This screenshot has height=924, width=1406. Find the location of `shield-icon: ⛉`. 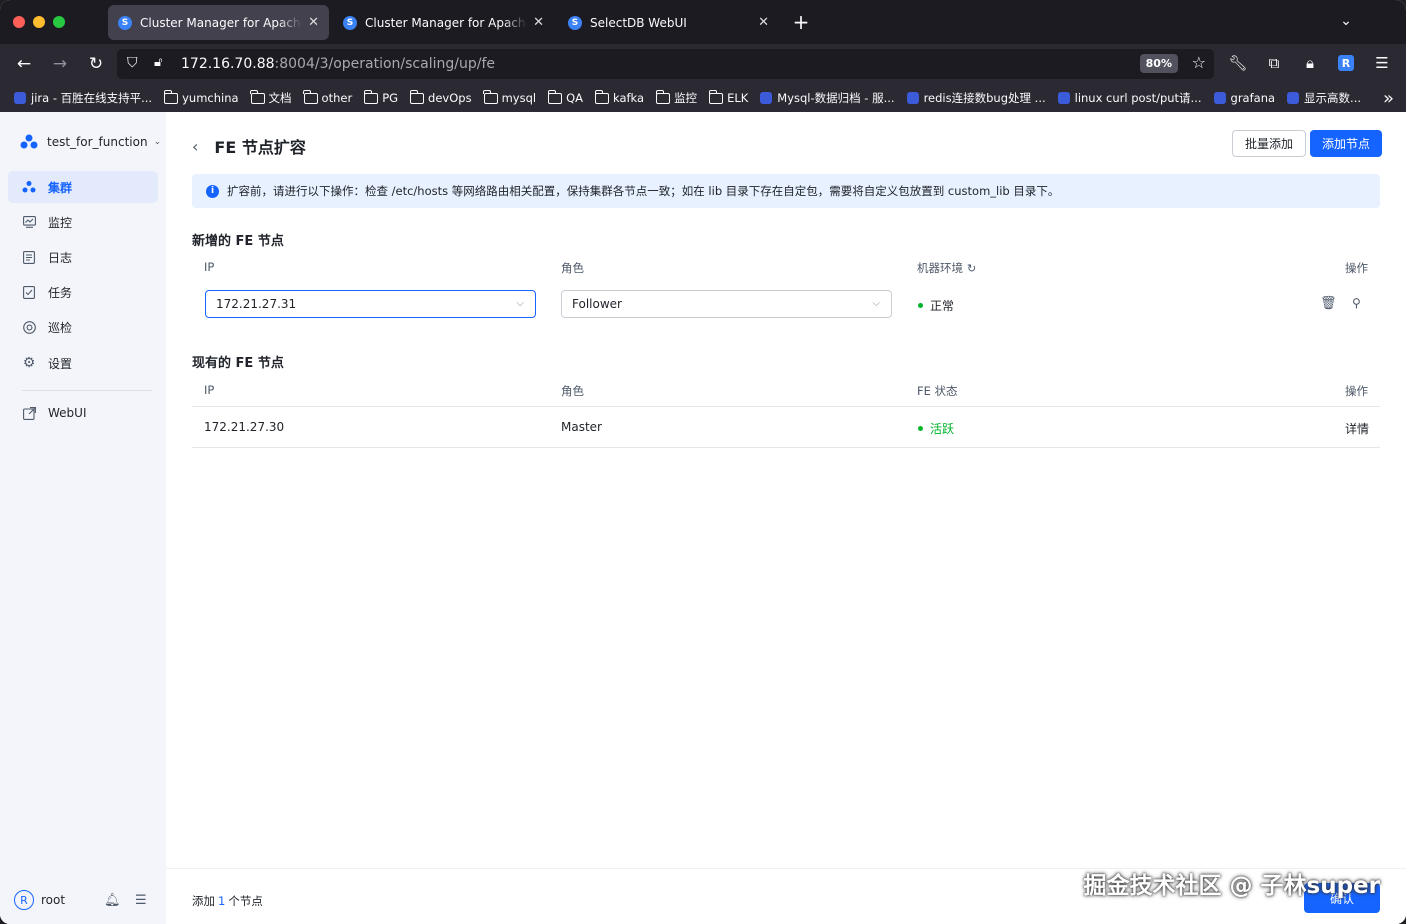

shield-icon: ⛉ is located at coordinates (132, 63).